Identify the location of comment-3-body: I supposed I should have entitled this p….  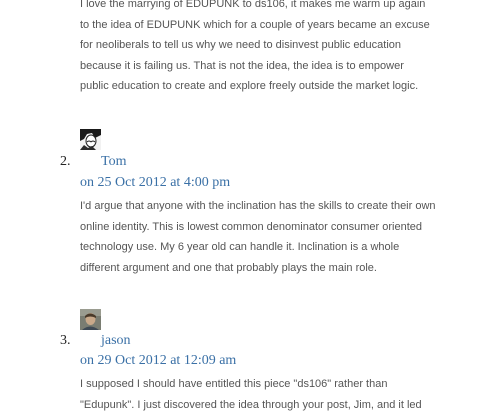
(280, 394).